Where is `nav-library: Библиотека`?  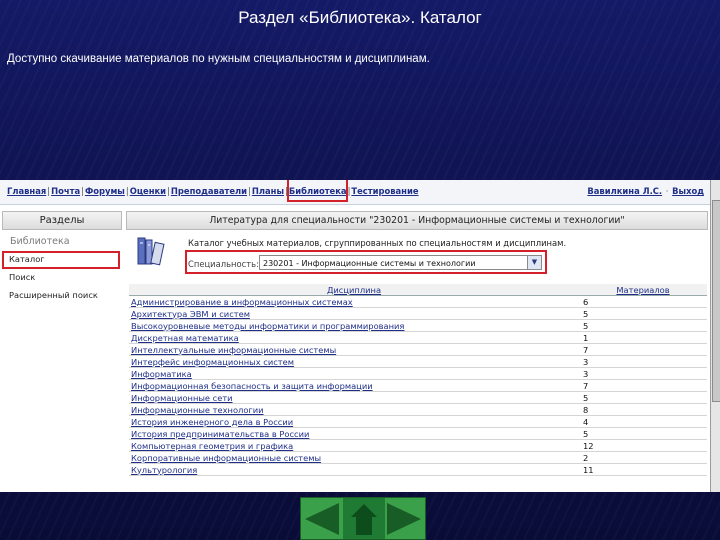
nav-library: Библиотека is located at coordinates (318, 191).